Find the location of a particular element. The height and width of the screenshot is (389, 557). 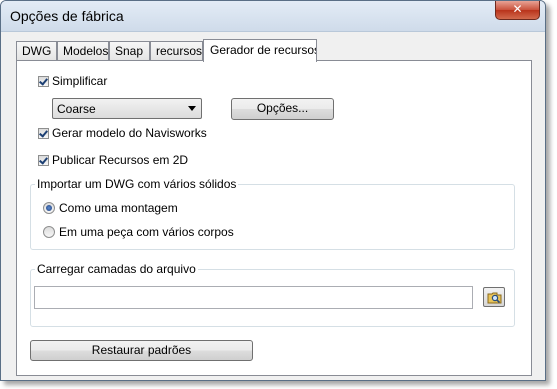

multibody-radio-label: Em uma peça com vários corpos is located at coordinates (146, 232).